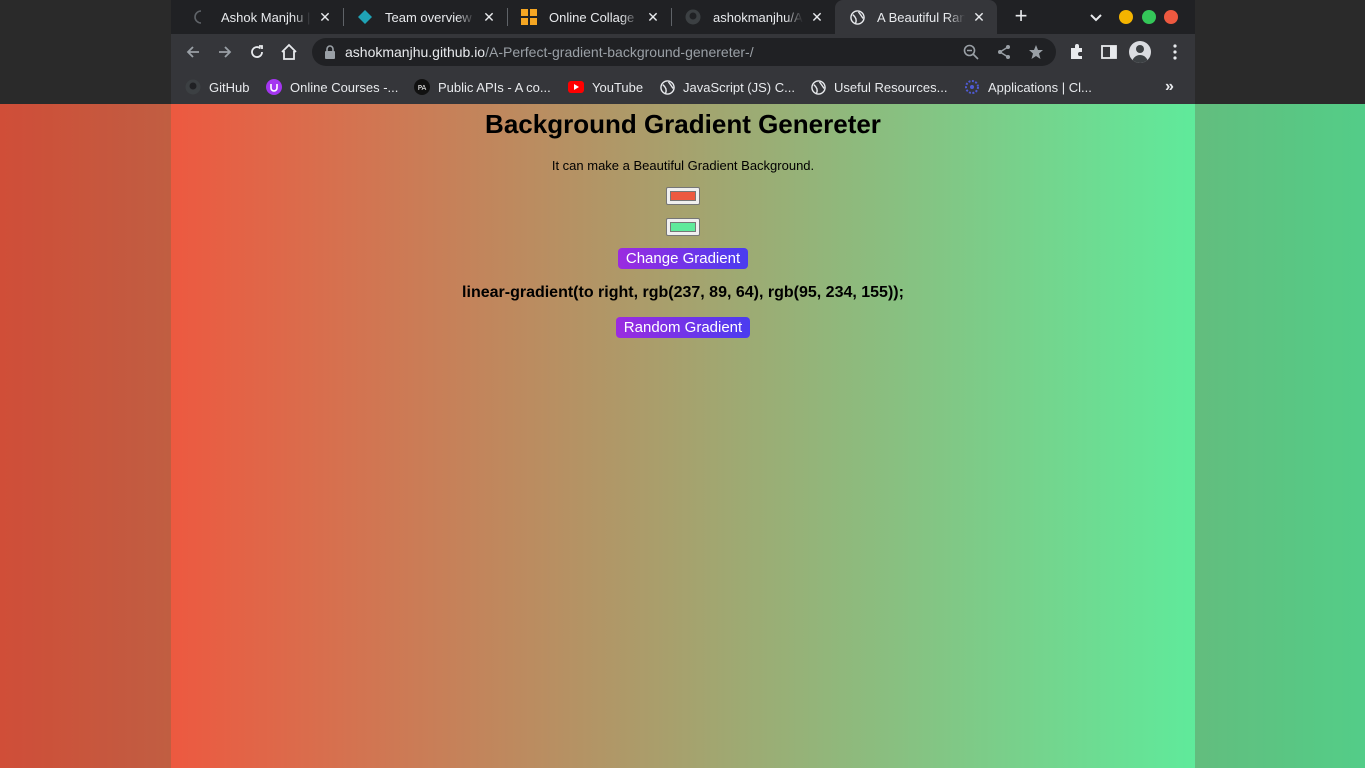 Image resolution: width=1365 pixels, height=768 pixels. What do you see at coordinates (1280, 436) in the screenshot?
I see `desktop-shade-right` at bounding box center [1280, 436].